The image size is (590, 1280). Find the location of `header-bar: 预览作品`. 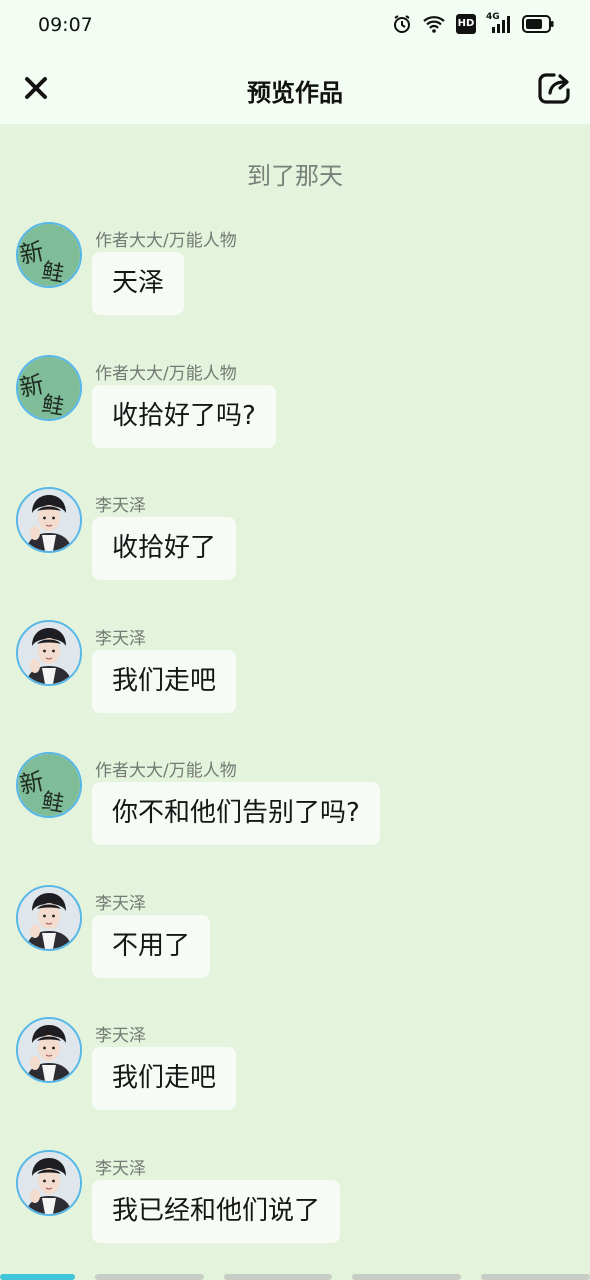

header-bar: 预览作品 is located at coordinates (295, 88).